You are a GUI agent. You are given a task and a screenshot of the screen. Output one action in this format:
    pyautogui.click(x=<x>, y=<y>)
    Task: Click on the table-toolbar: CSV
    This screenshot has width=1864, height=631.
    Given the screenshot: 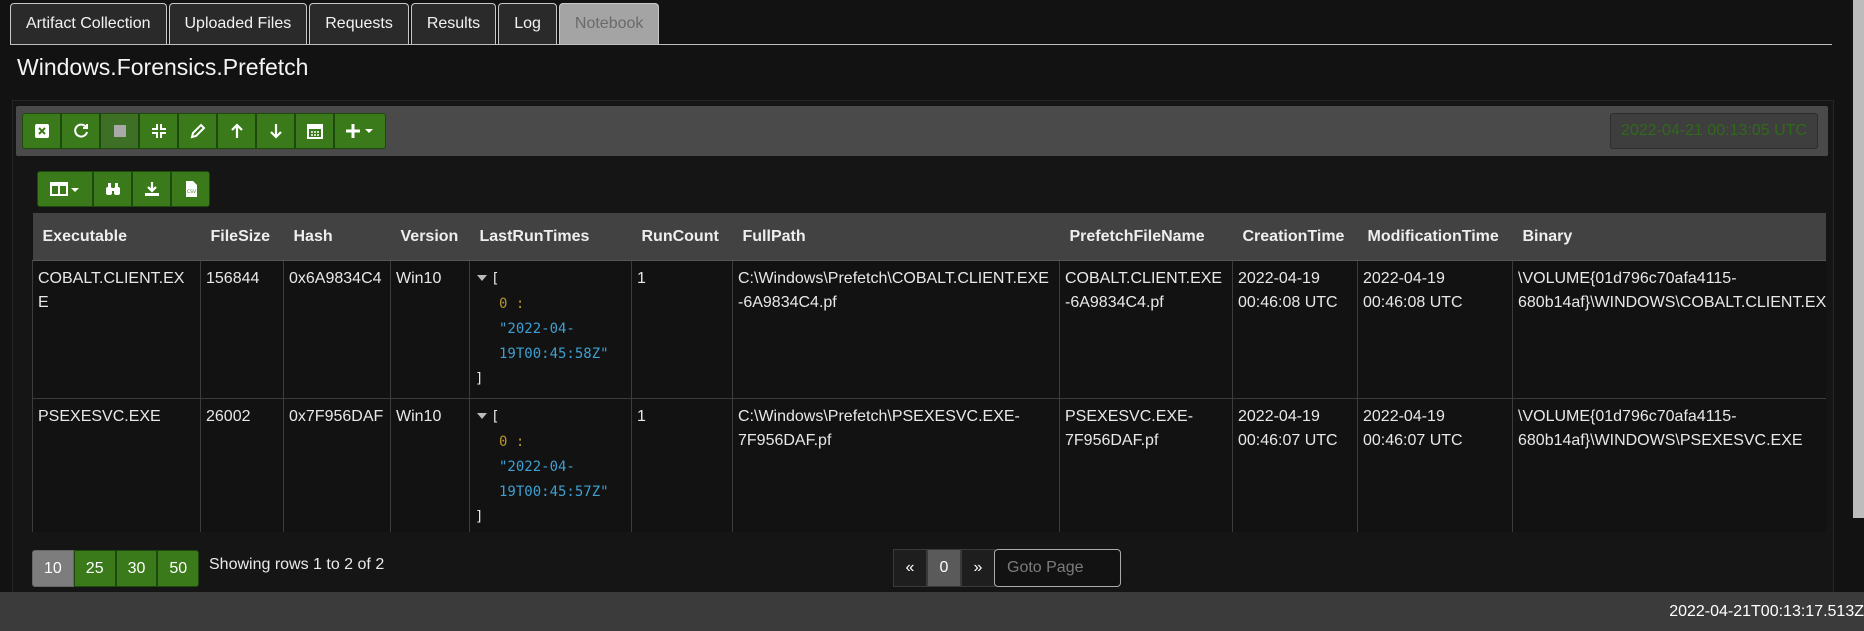 What is the action you would take?
    pyautogui.click(x=123, y=189)
    